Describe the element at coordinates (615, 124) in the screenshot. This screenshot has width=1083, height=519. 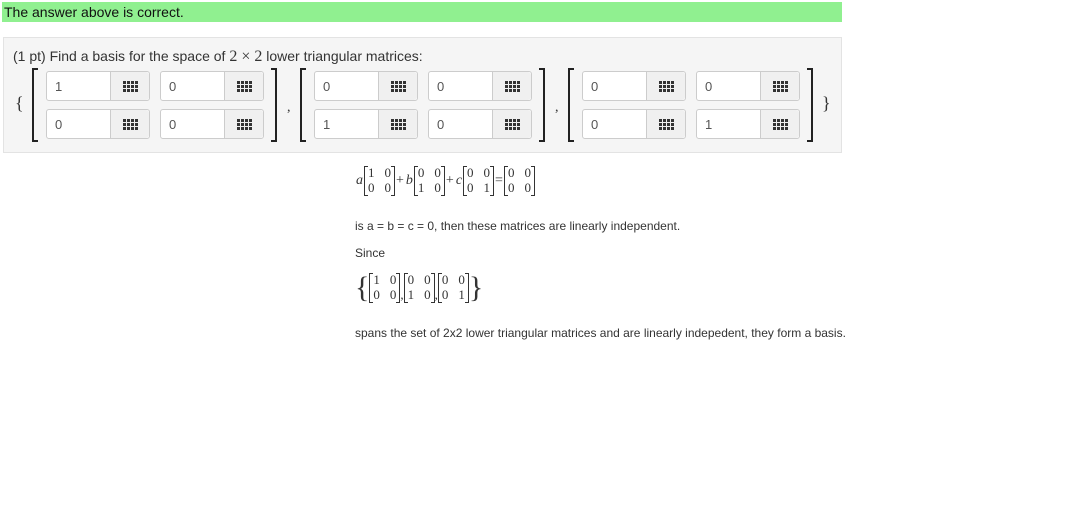
I see `matrix-3-a21-input` at that location.